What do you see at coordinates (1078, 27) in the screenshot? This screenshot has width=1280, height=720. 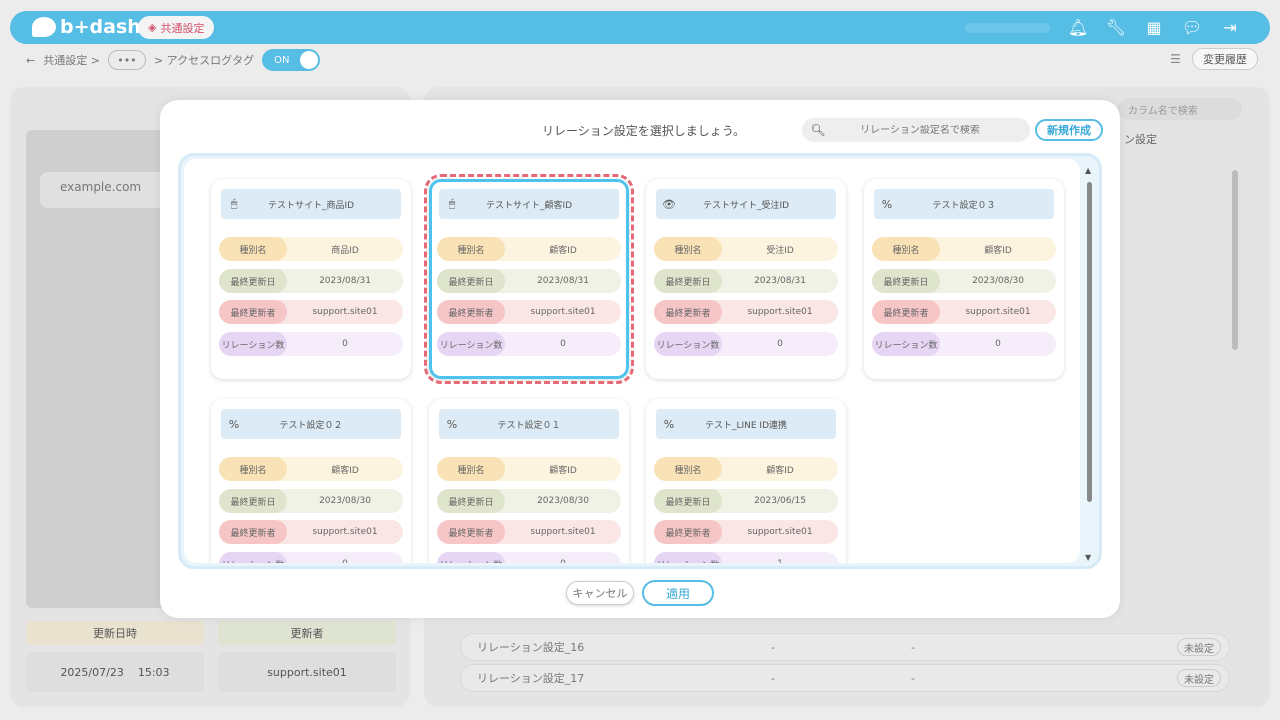 I see `bell-icon: 🔔︎` at bounding box center [1078, 27].